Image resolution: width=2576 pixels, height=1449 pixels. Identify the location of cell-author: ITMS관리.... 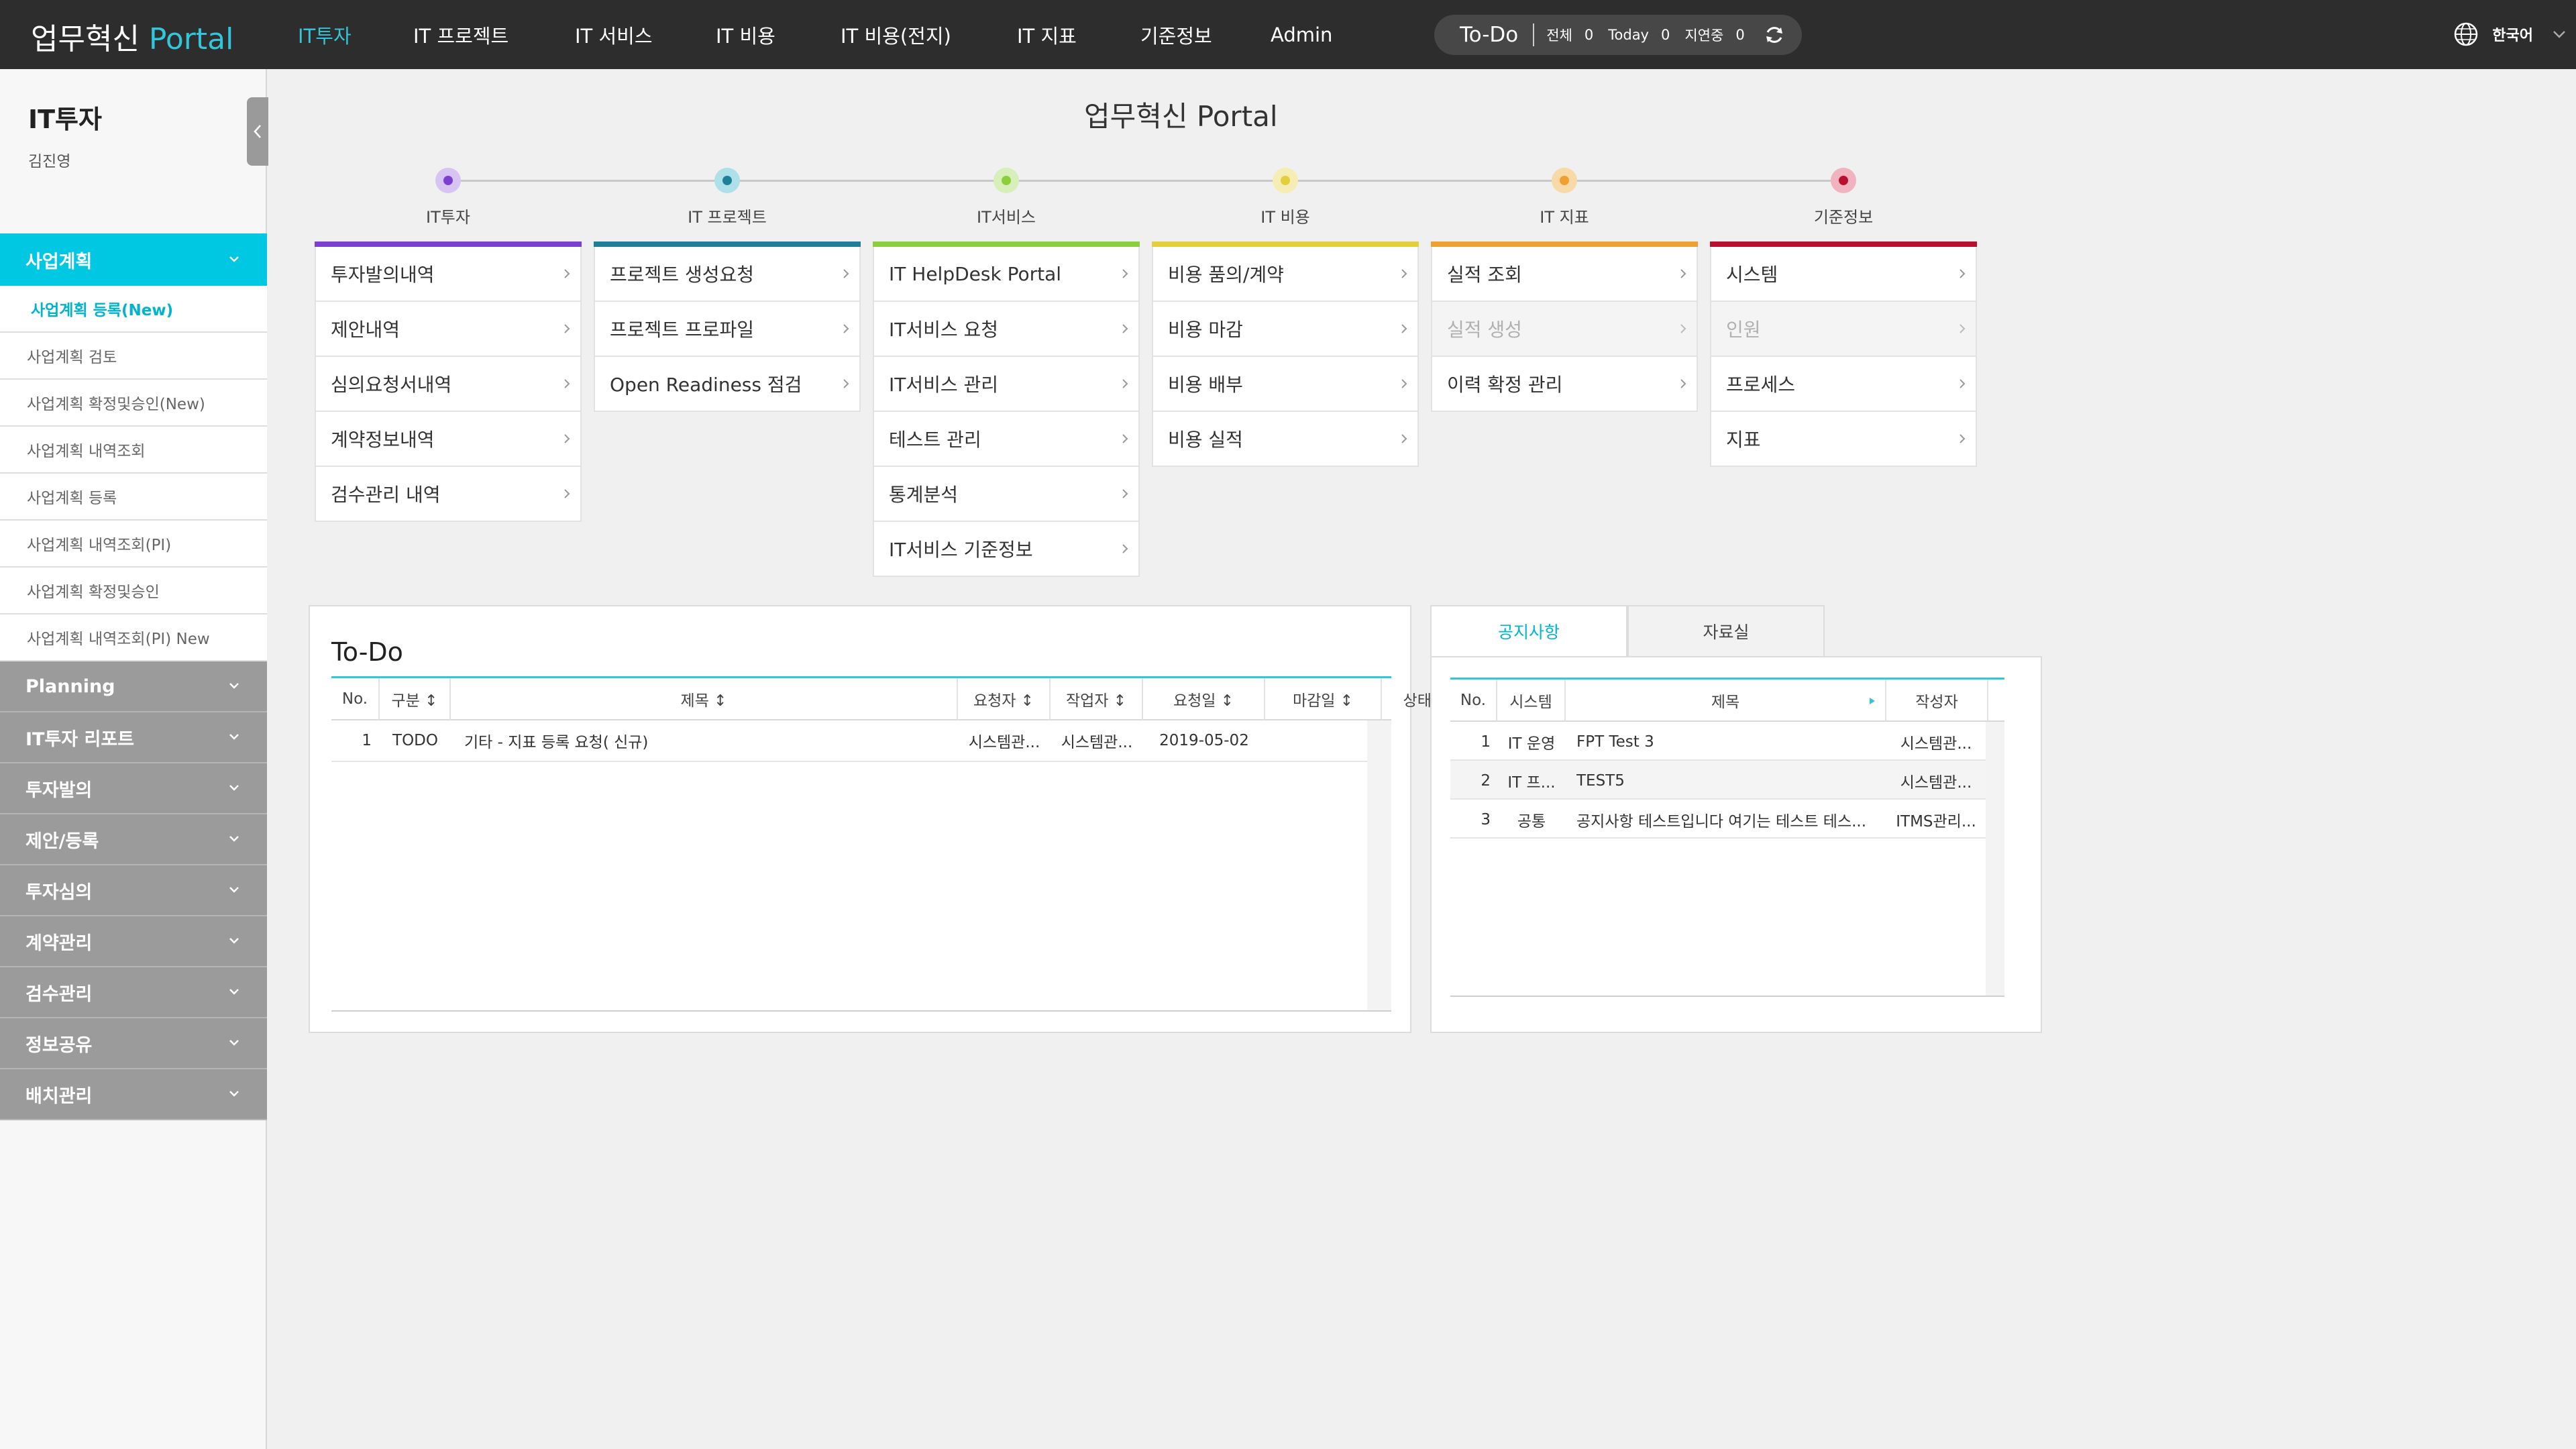
(1936, 821).